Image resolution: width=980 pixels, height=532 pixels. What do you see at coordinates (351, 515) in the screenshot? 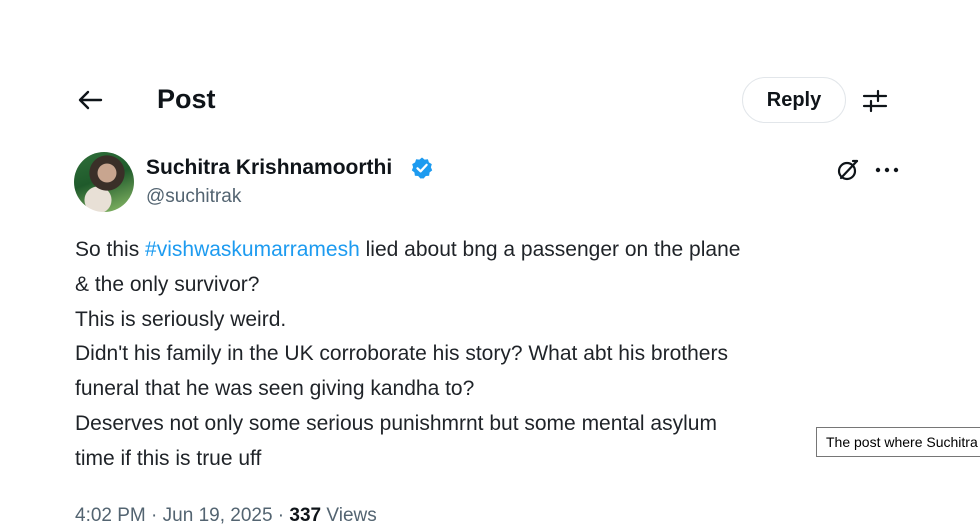
I see `views-label: Views` at bounding box center [351, 515].